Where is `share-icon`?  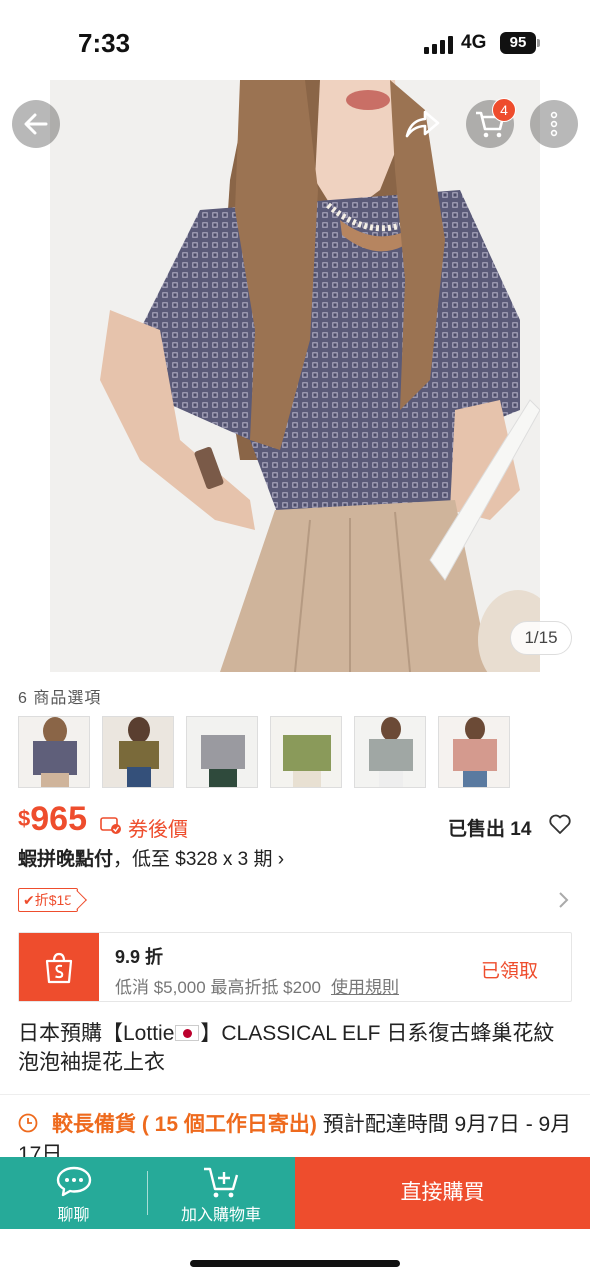 share-icon is located at coordinates (422, 124).